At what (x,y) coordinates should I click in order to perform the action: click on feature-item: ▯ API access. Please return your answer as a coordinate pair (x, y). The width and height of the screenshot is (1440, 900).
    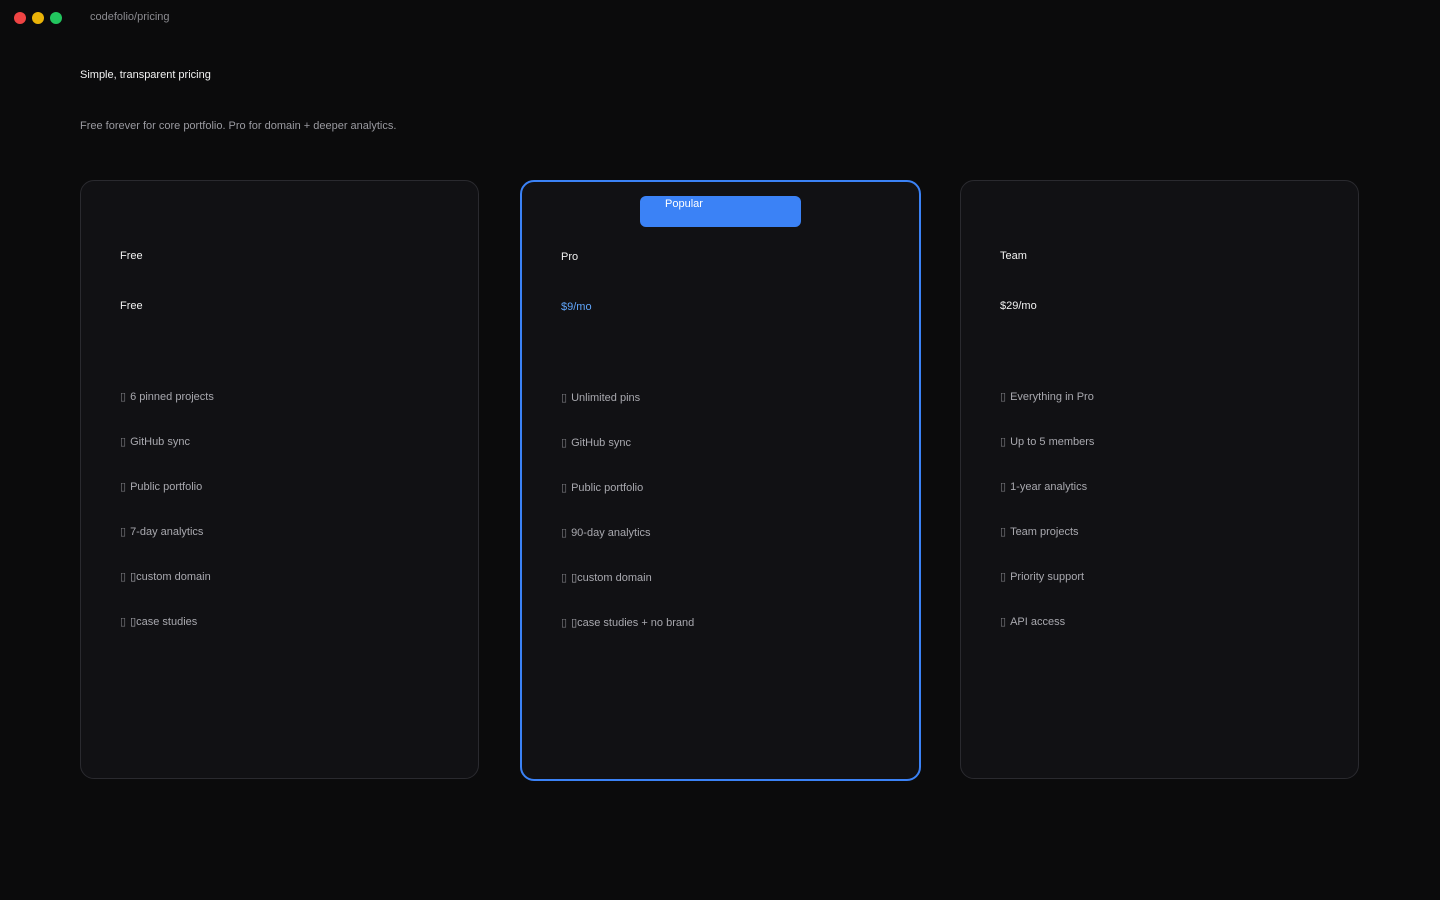
    Looking at the image, I should click on (1047, 637).